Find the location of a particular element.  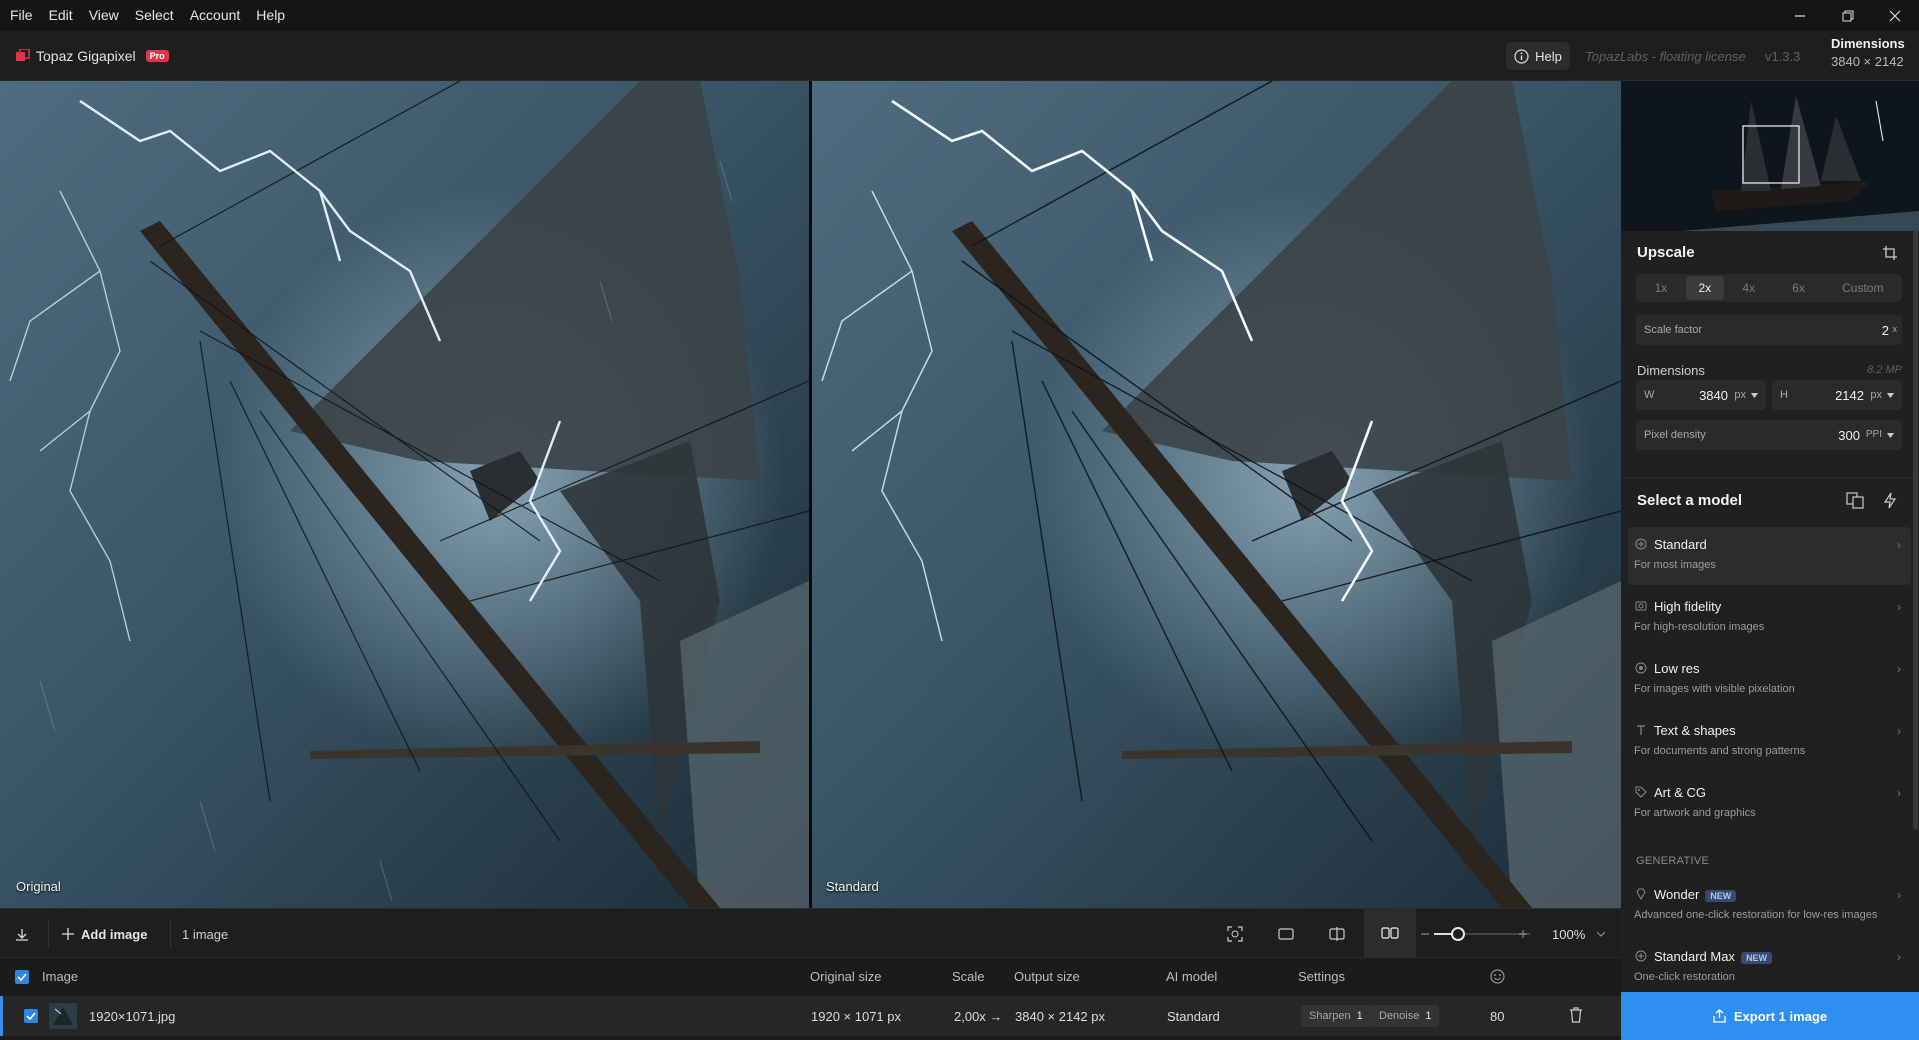

split-view-icon is located at coordinates (1337, 934).